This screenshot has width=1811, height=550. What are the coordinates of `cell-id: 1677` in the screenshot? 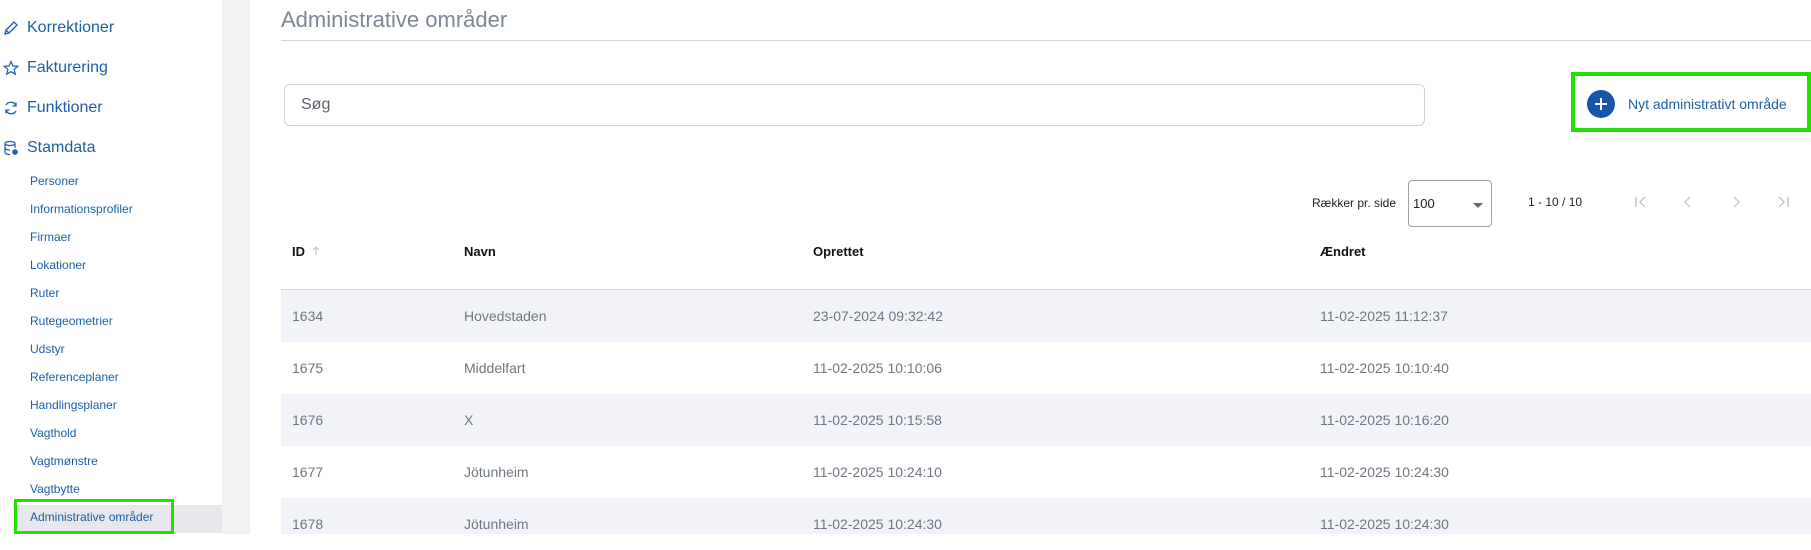 It's located at (308, 472).